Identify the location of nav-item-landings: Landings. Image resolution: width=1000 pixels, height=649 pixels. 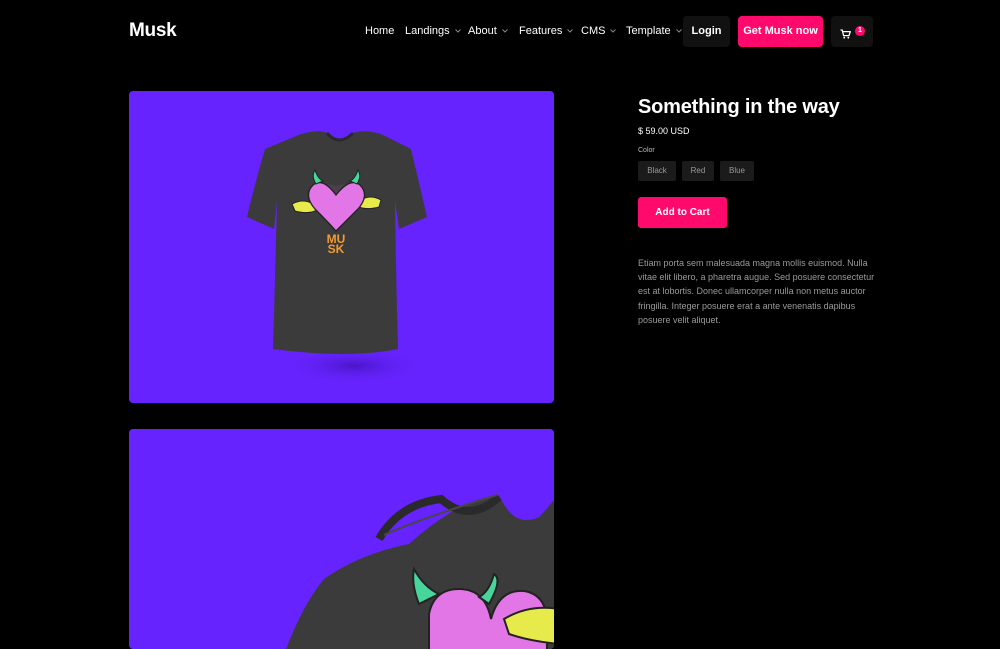
(433, 31).